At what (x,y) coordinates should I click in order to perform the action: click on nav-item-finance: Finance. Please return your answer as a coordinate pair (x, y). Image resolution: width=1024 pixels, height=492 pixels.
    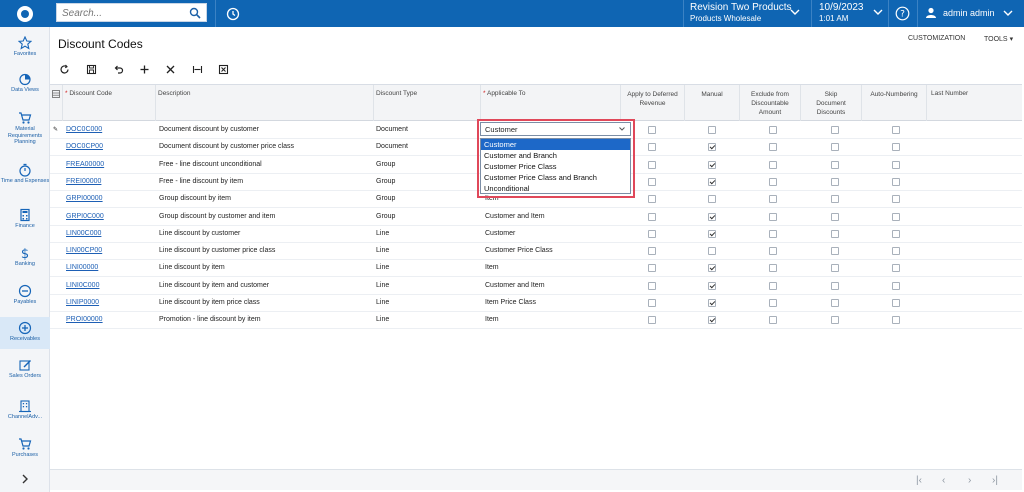
    Looking at the image, I should click on (25, 219).